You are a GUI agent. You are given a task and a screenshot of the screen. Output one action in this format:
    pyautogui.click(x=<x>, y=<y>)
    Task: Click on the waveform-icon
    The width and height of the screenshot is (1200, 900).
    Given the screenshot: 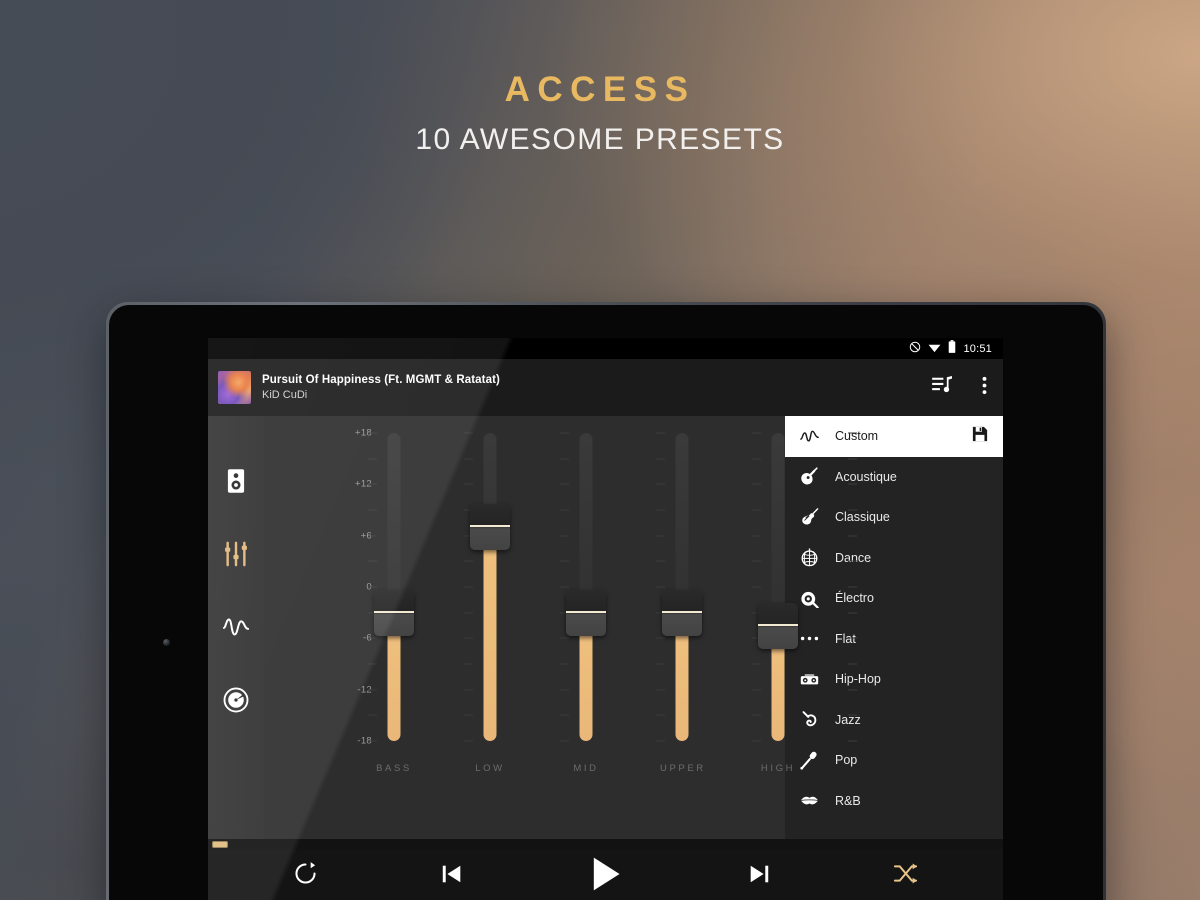 What is the action you would take?
    pyautogui.click(x=236, y=627)
    